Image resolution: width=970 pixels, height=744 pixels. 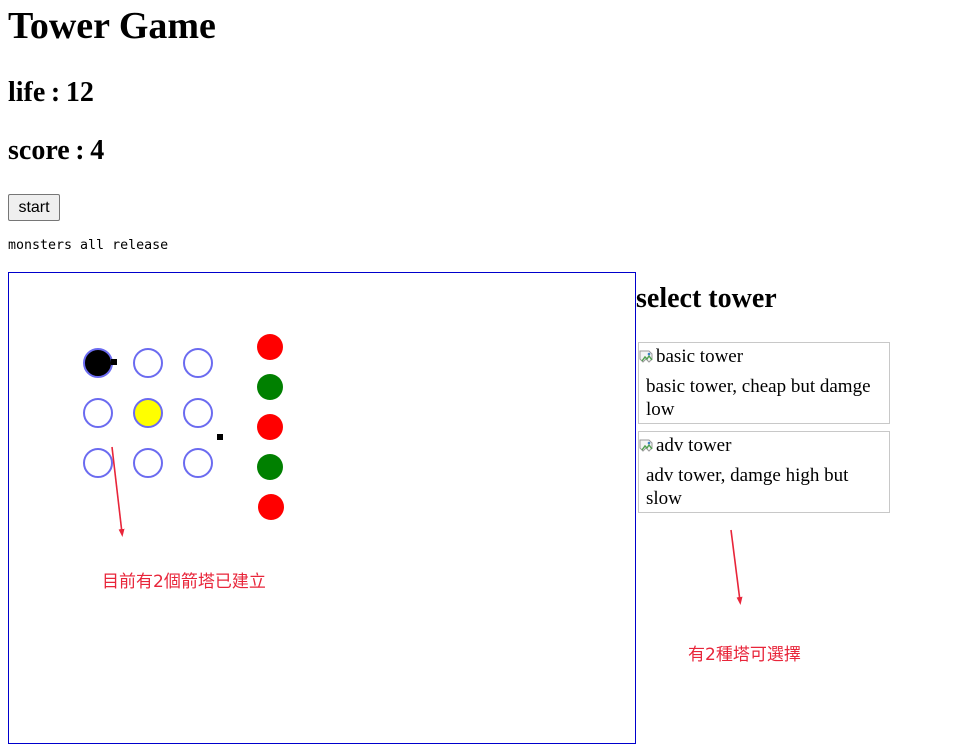 What do you see at coordinates (744, 655) in the screenshot?
I see `annotation-select-note: 有2種塔可選擇` at bounding box center [744, 655].